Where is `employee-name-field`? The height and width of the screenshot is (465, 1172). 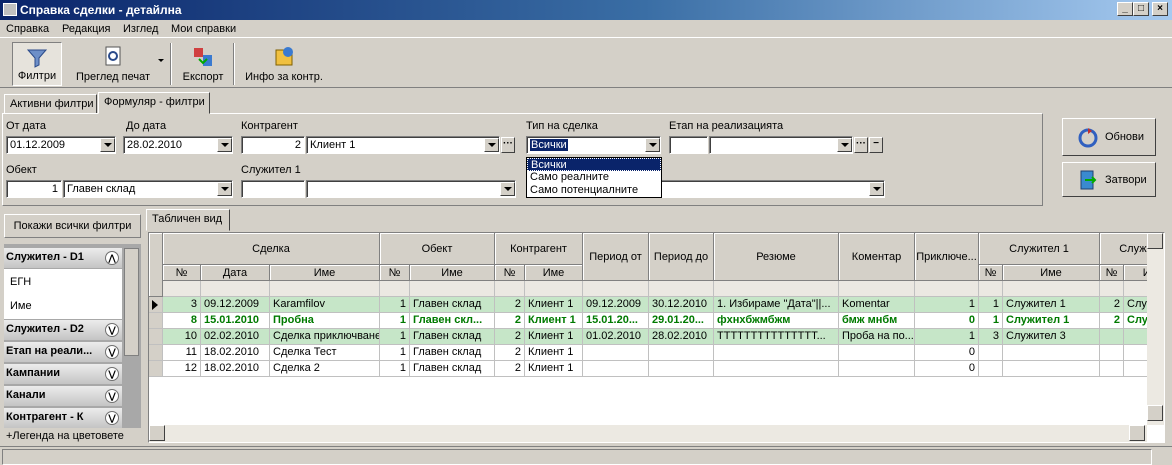
employee-name-field is located at coordinates (411, 189).